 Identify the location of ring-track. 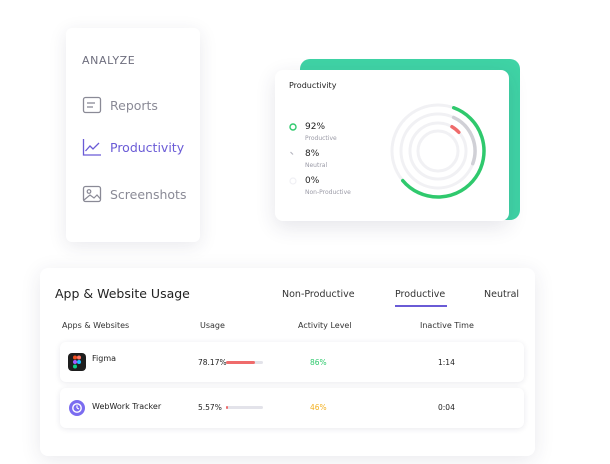
(438, 151).